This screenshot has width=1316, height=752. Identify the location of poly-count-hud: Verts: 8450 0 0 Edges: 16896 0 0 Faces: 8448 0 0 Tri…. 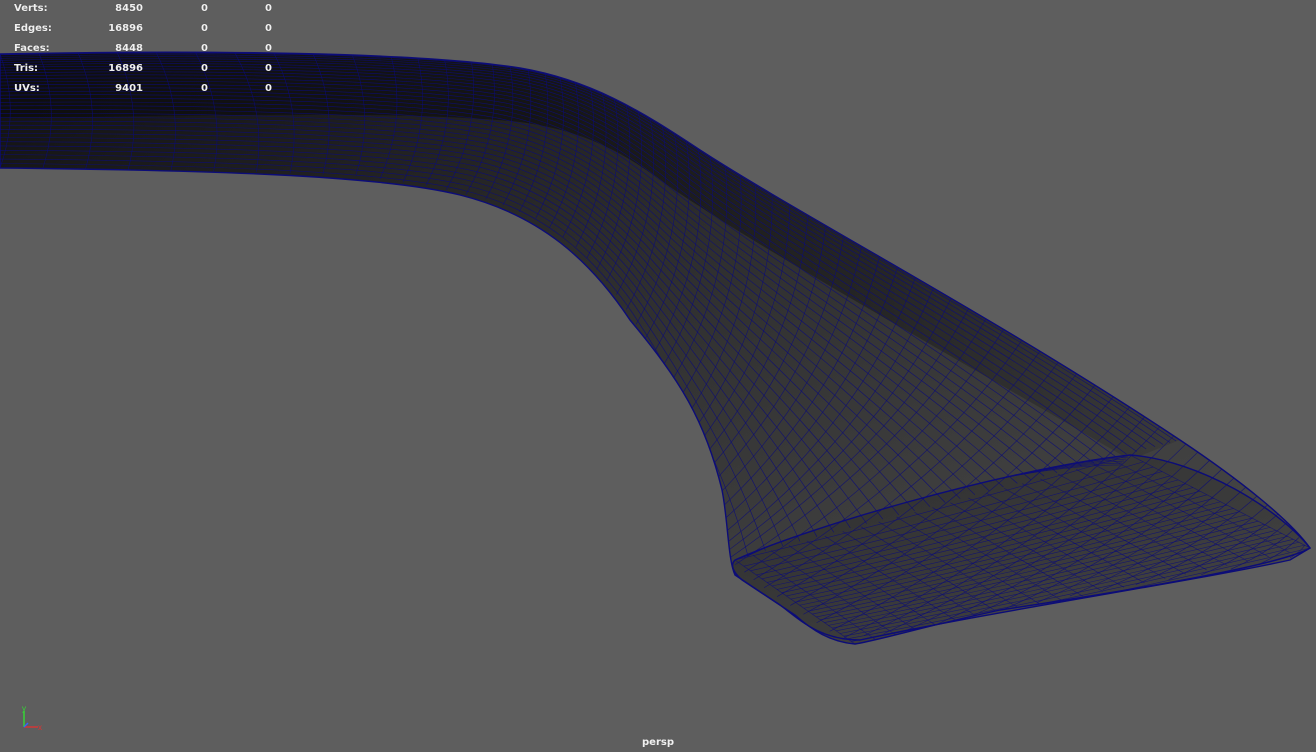
(136, 50).